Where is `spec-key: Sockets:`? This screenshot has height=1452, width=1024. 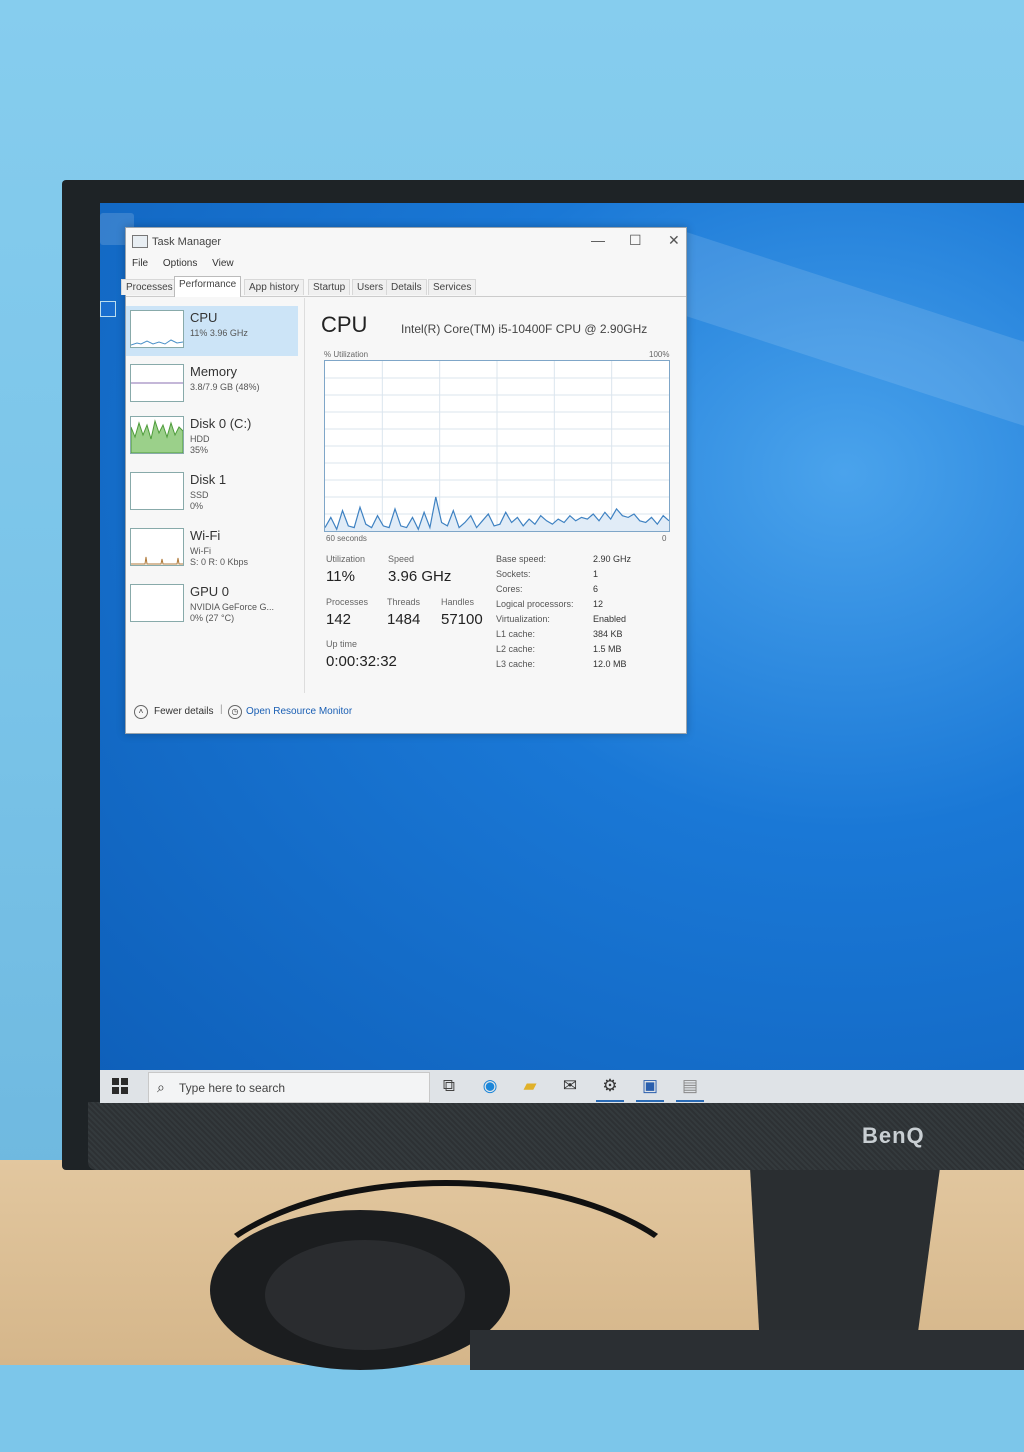
spec-key: Sockets: is located at coordinates (513, 574).